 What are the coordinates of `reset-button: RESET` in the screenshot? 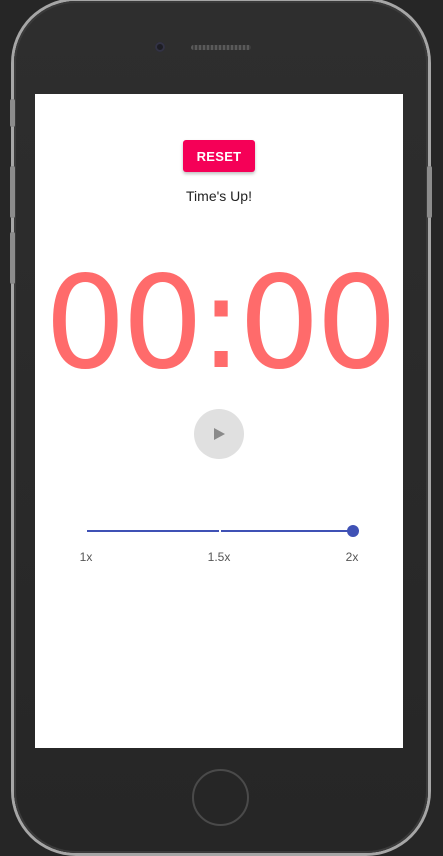 It's located at (219, 156).